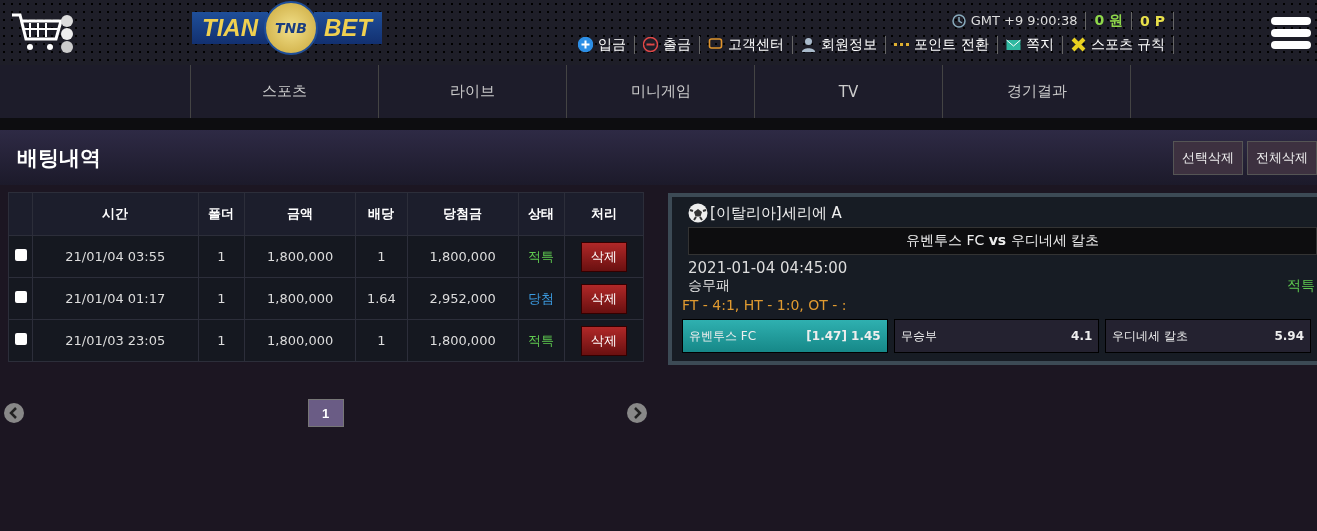  I want to click on score-text: FT - 4:1, HT - 1:0, OT - :, so click(765, 305).